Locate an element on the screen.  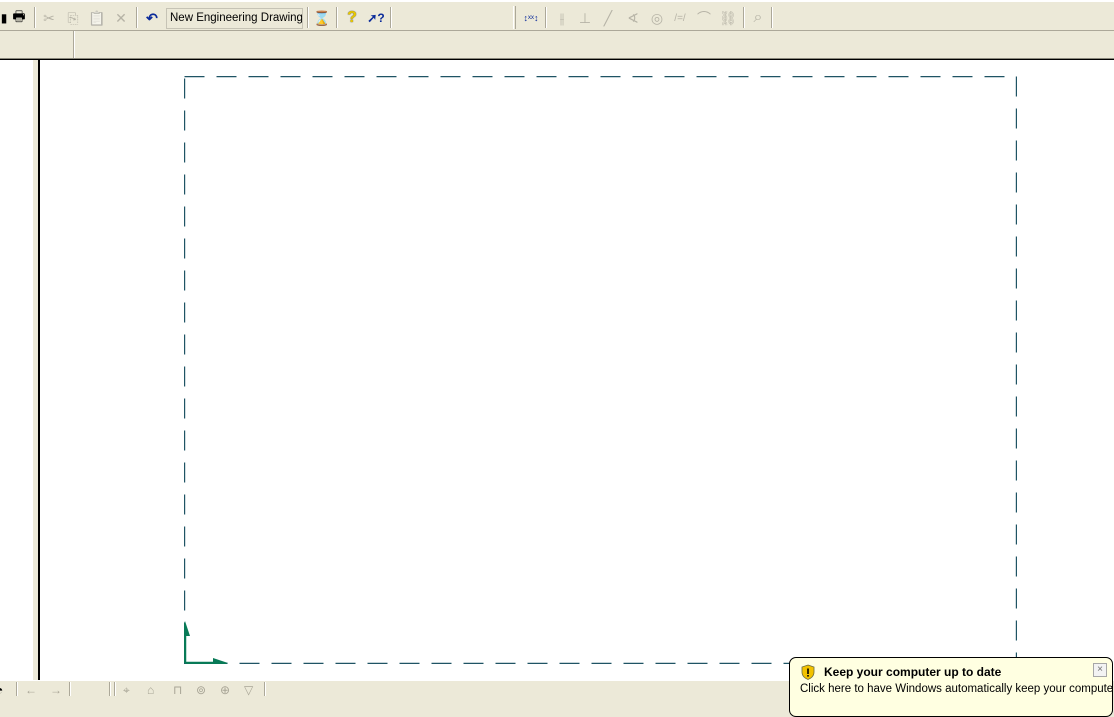
zoom-icon: ⌕ is located at coordinates (758, 18).